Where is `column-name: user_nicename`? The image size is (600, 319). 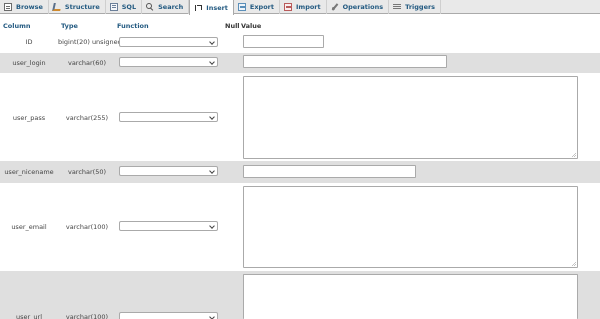 column-name: user_nicename is located at coordinates (29, 172).